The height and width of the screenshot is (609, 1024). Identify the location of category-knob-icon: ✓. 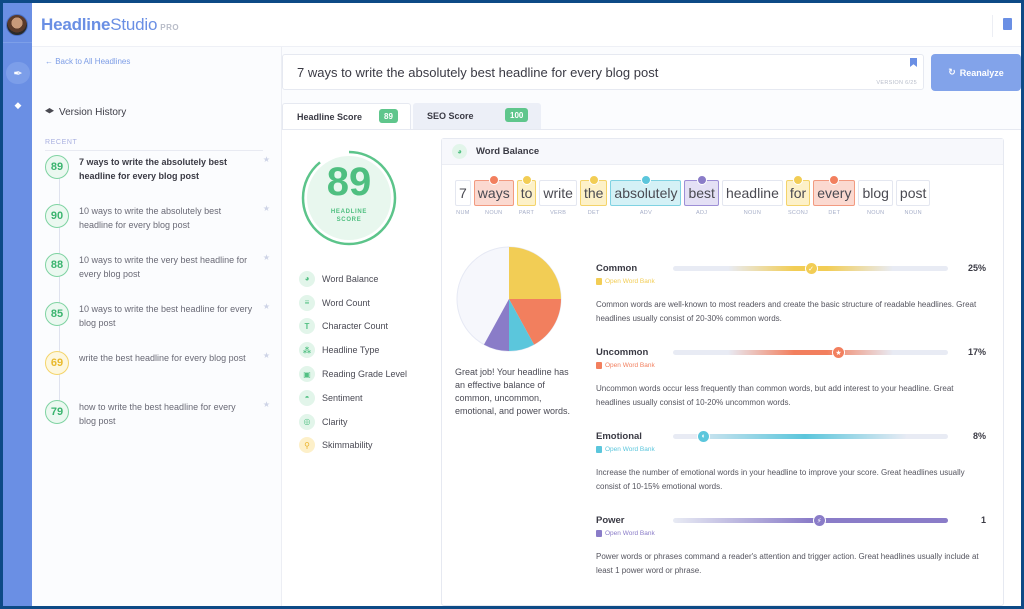
(811, 268).